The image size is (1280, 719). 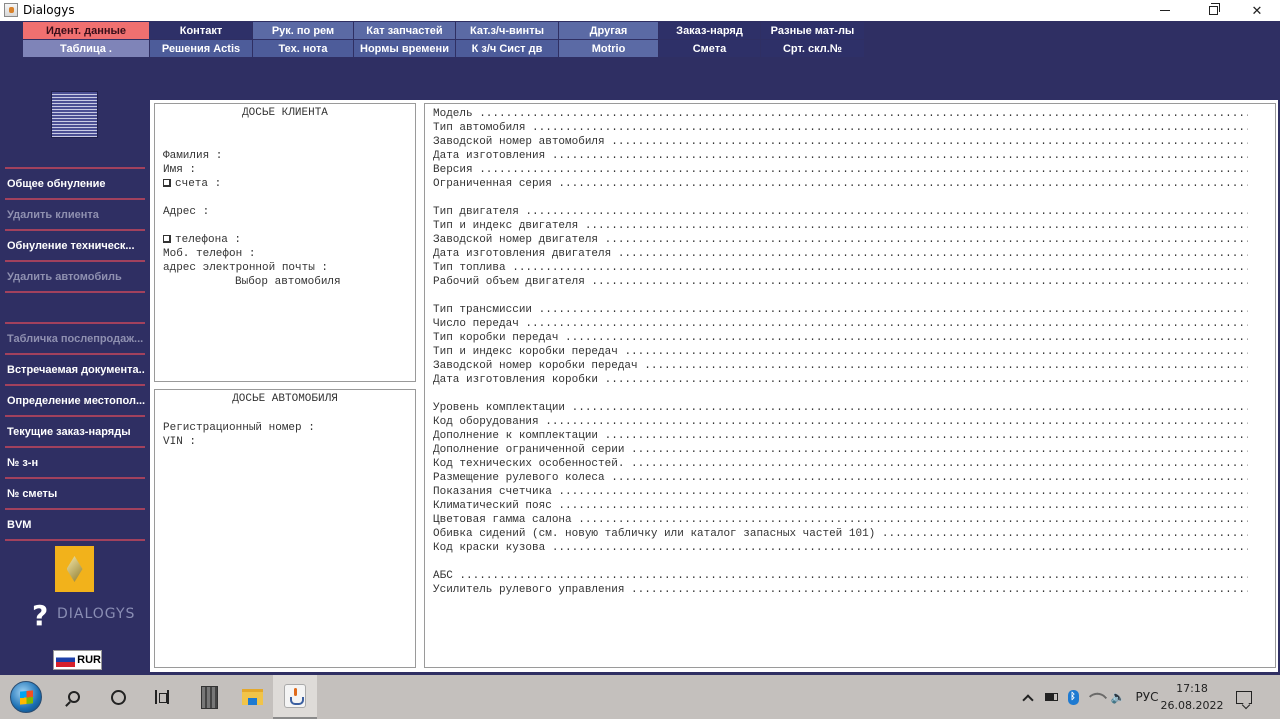 What do you see at coordinates (1098, 697) in the screenshot?
I see `network-button` at bounding box center [1098, 697].